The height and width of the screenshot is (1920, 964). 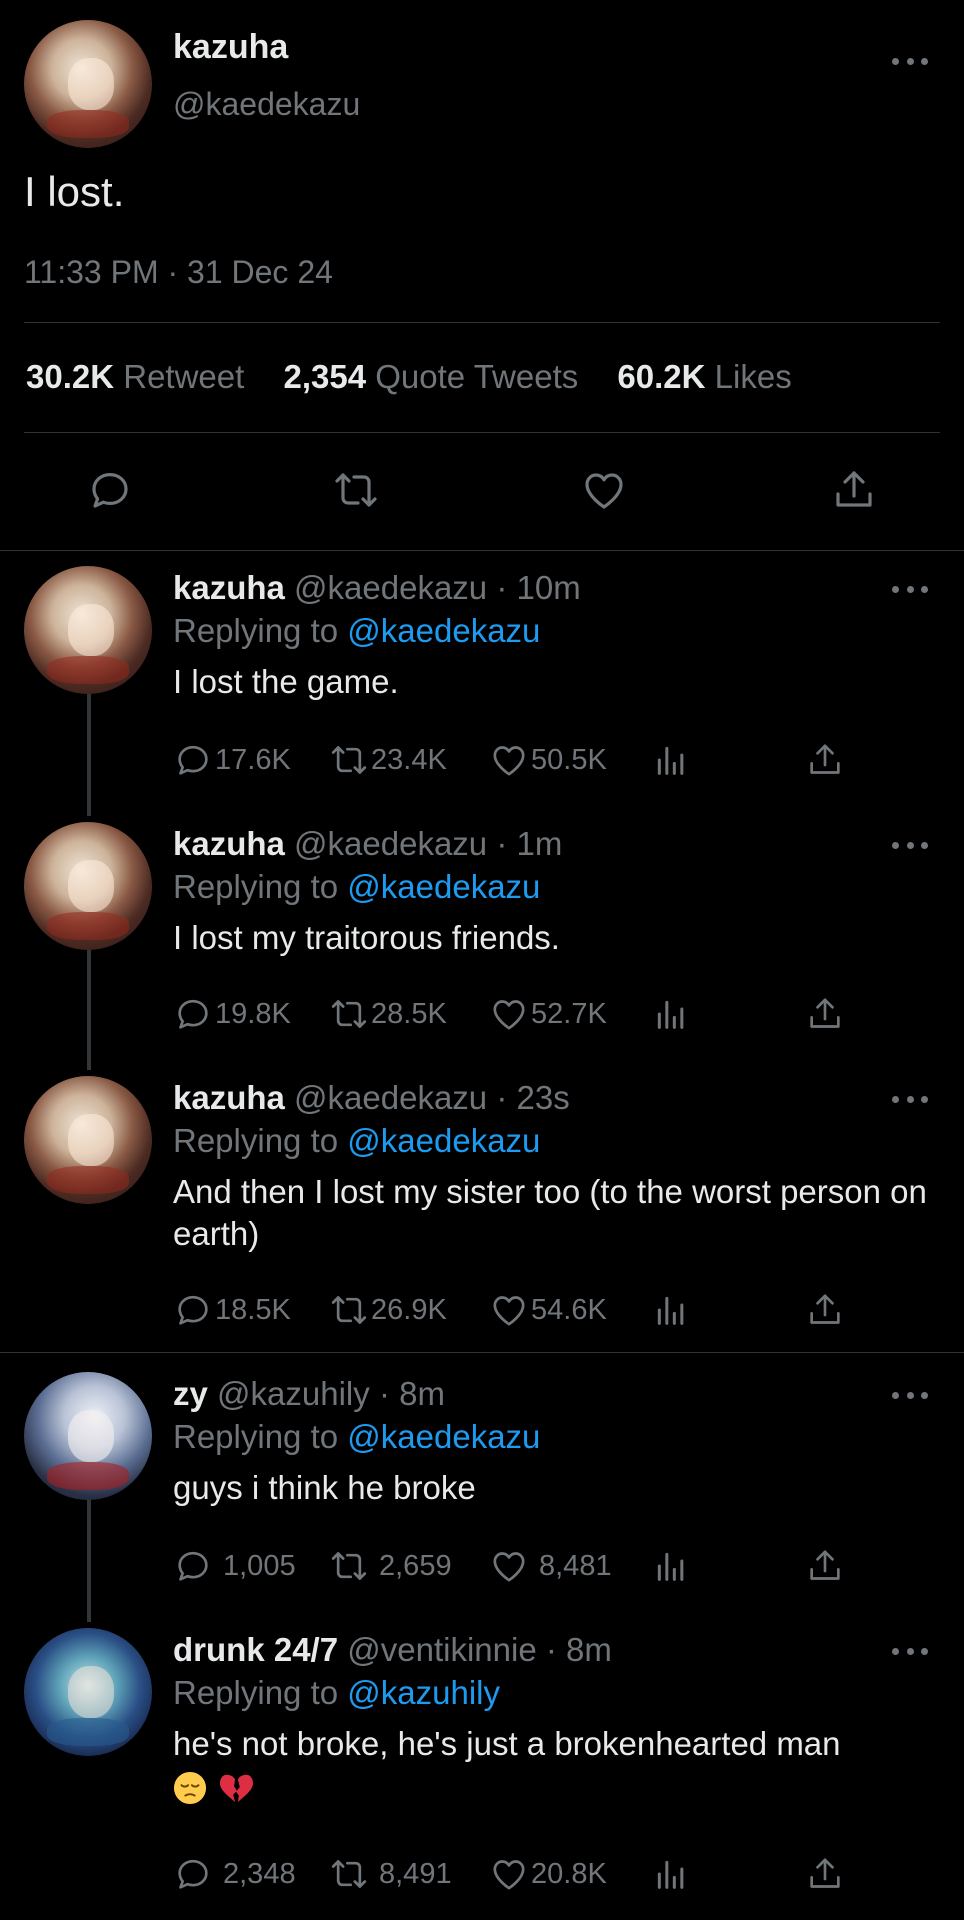 I want to click on like-label: Likes, so click(x=753, y=376).